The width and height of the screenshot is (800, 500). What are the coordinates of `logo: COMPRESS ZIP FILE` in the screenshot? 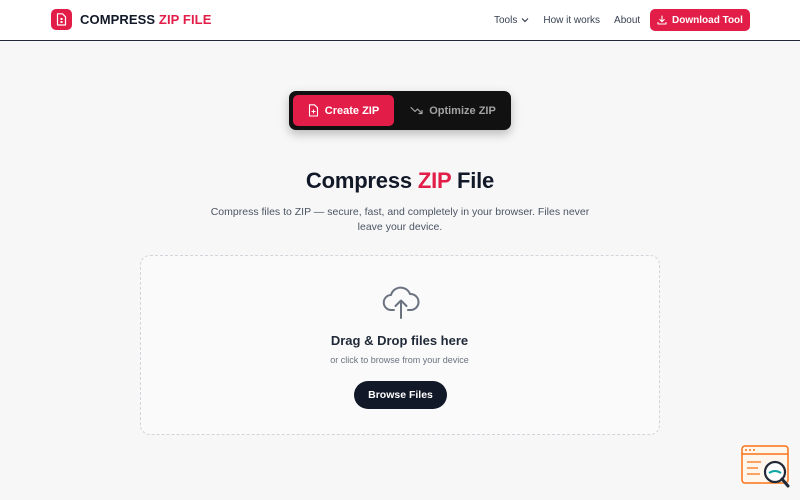 It's located at (131, 19).